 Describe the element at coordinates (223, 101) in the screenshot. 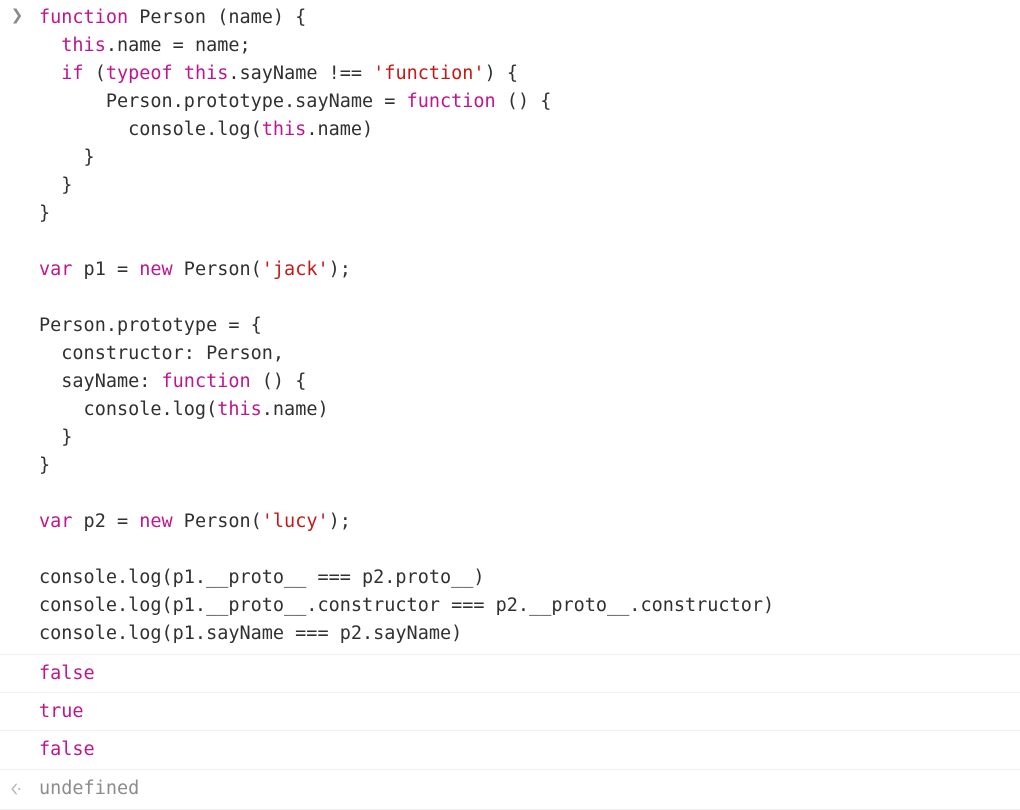

I see `code-token-pln: Person.prototype.sayName =` at that location.